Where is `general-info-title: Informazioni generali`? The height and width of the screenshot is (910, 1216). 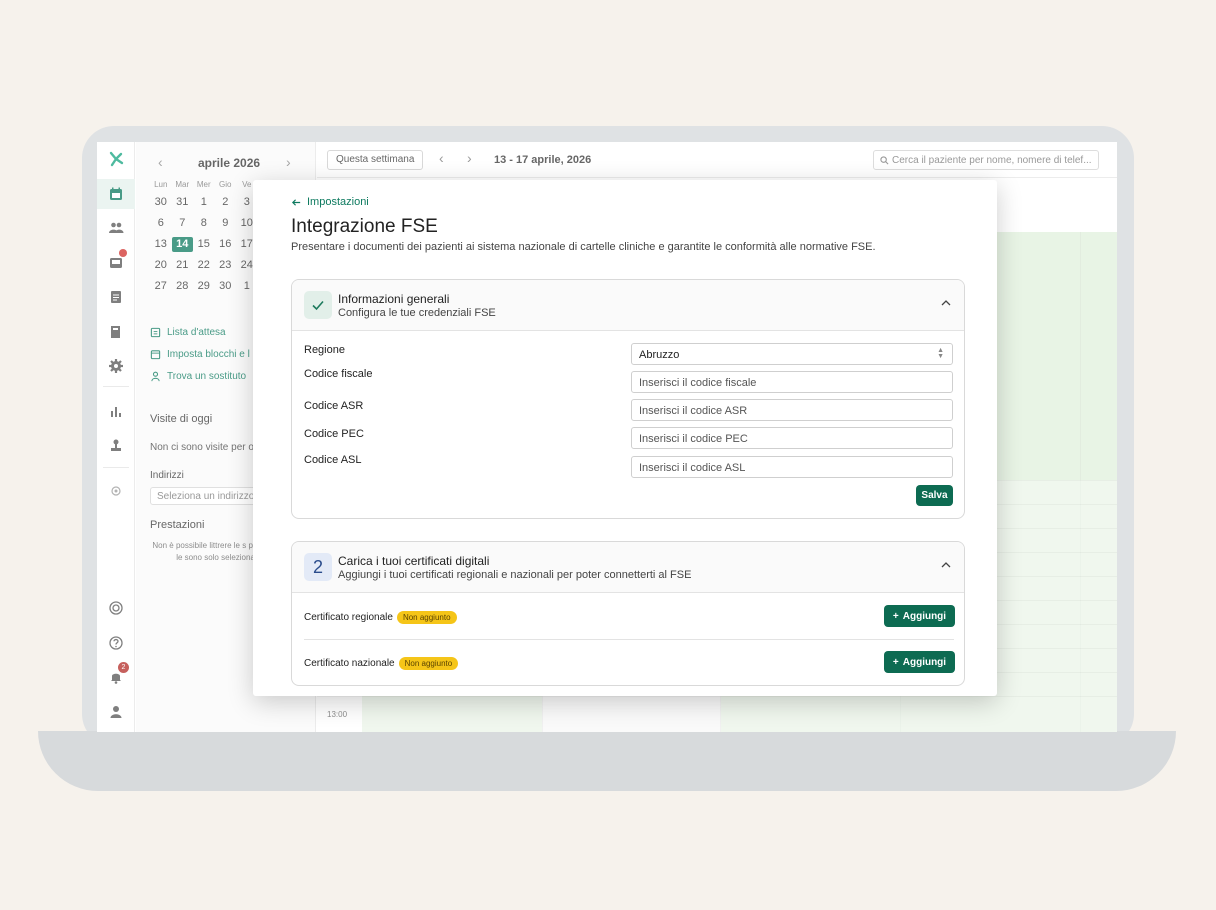 general-info-title: Informazioni generali is located at coordinates (394, 299).